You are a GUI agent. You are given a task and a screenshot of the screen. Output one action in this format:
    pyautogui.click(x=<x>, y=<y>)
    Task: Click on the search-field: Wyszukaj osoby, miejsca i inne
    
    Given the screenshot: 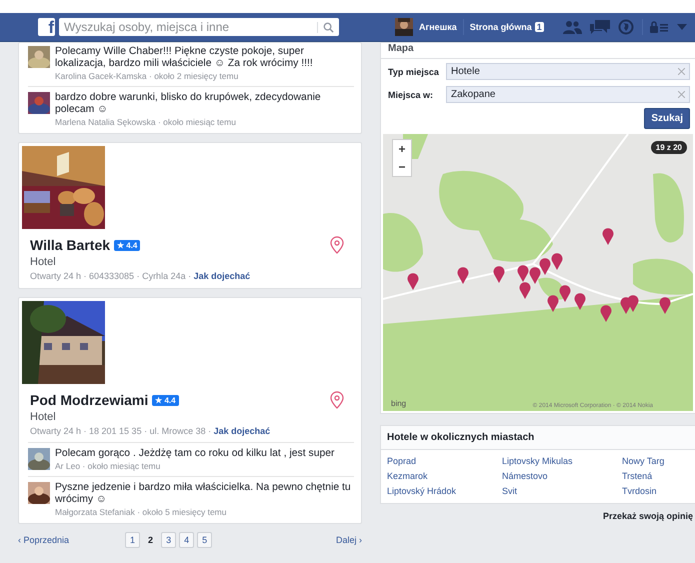 What is the action you would take?
    pyautogui.click(x=199, y=27)
    